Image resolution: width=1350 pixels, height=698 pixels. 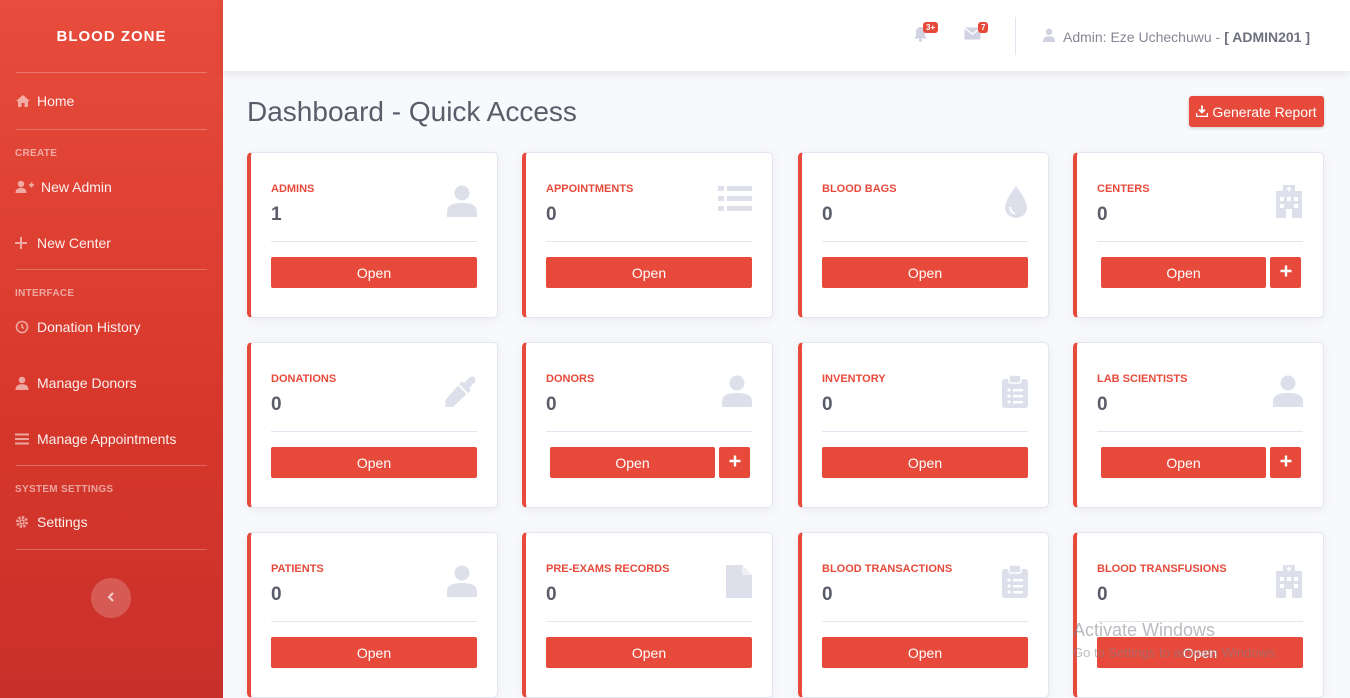 What do you see at coordinates (25, 101) in the screenshot?
I see `home-icon` at bounding box center [25, 101].